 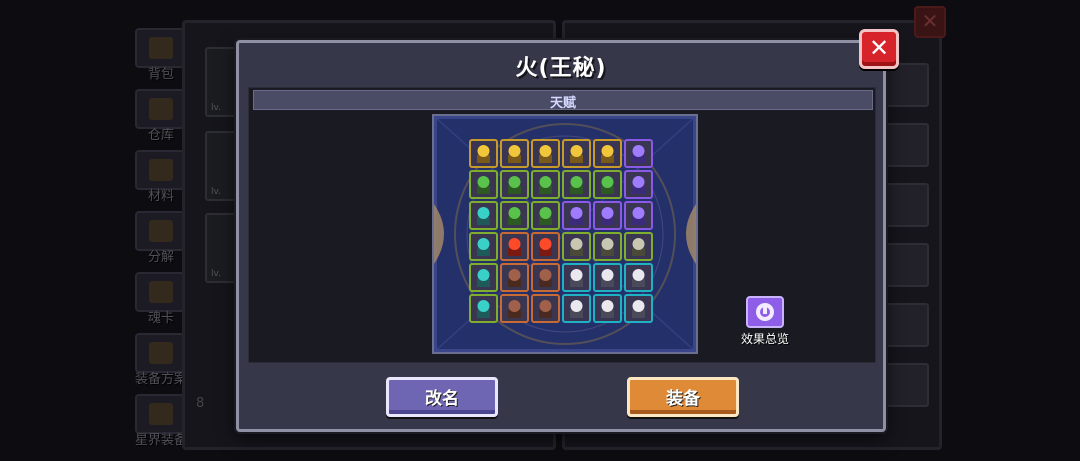 I want to click on equip-button-label: 装备, so click(x=683, y=399).